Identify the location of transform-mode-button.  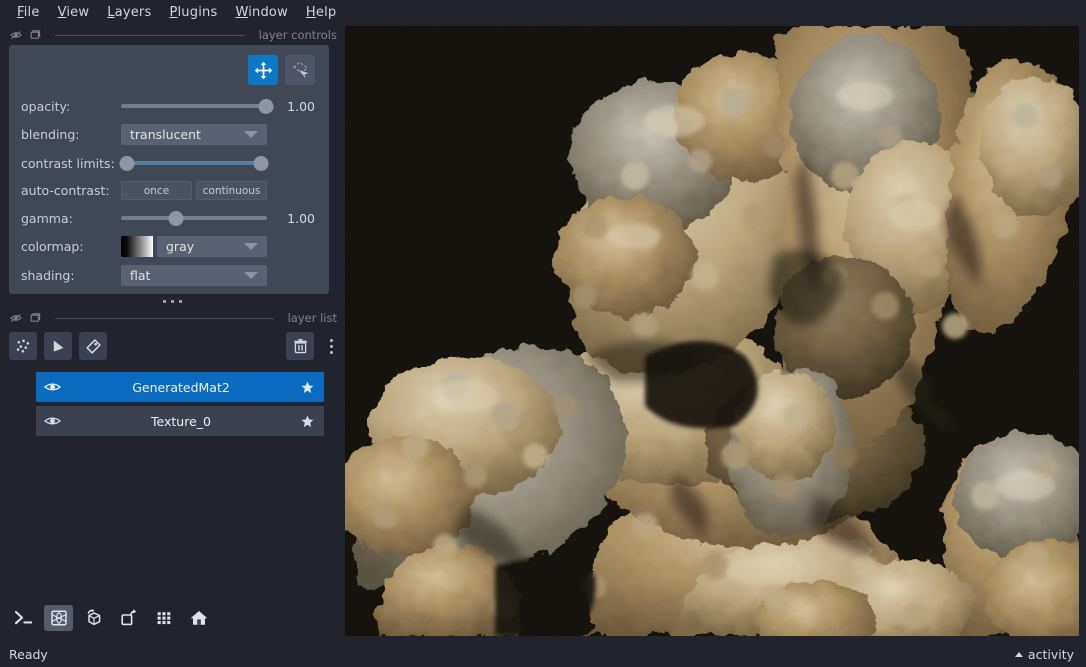
(300, 70).